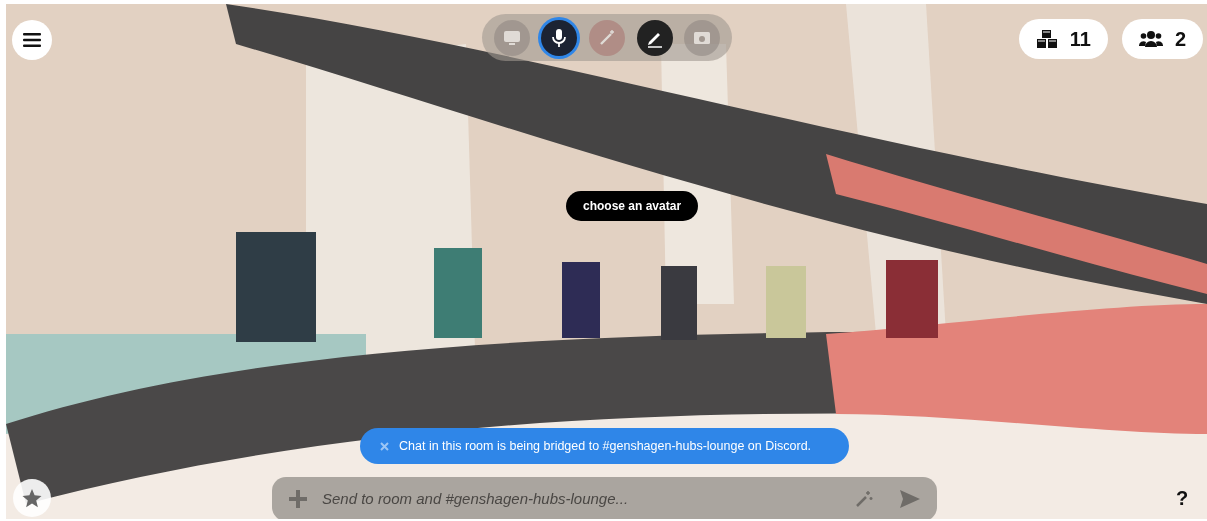 The width and height of the screenshot is (1207, 521). I want to click on help-button: ?, so click(1182, 498).